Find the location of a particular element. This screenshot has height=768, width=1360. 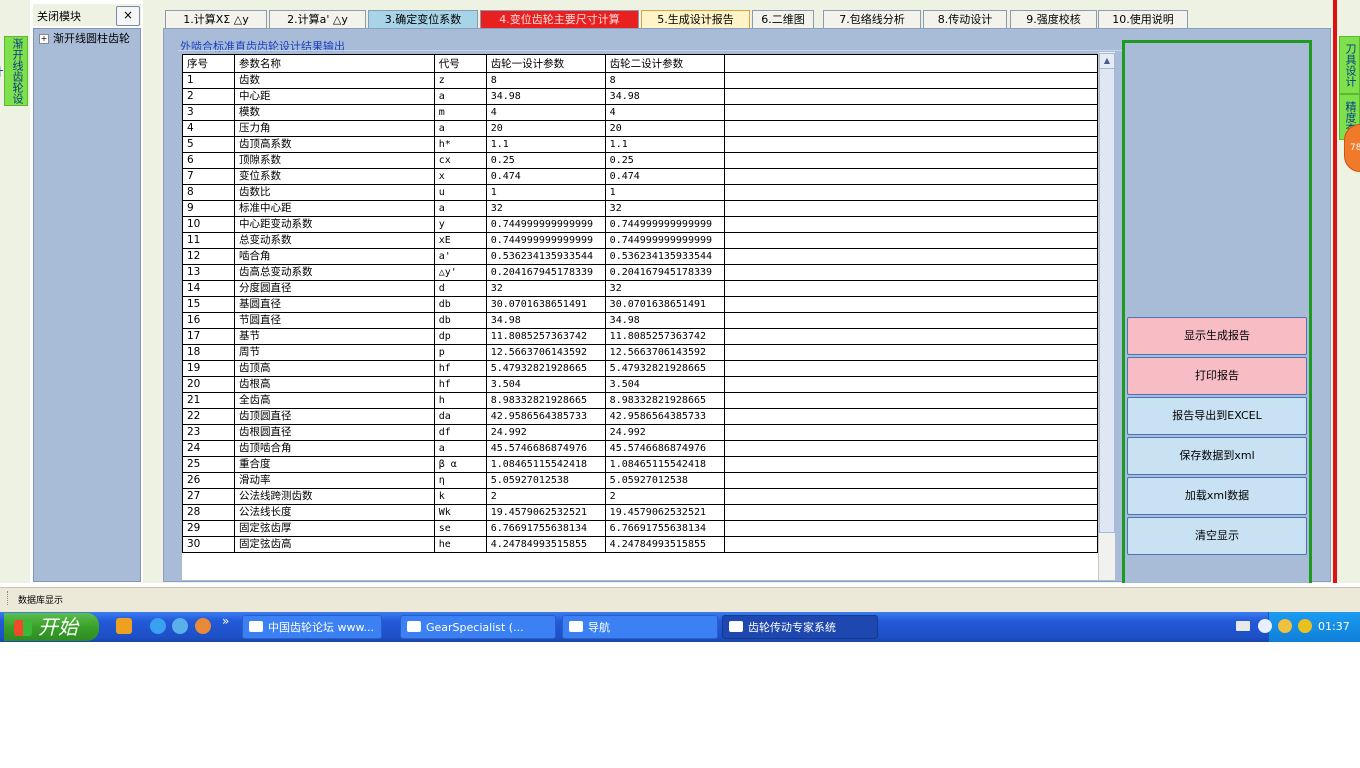

table-cell: 30 is located at coordinates (208, 544).